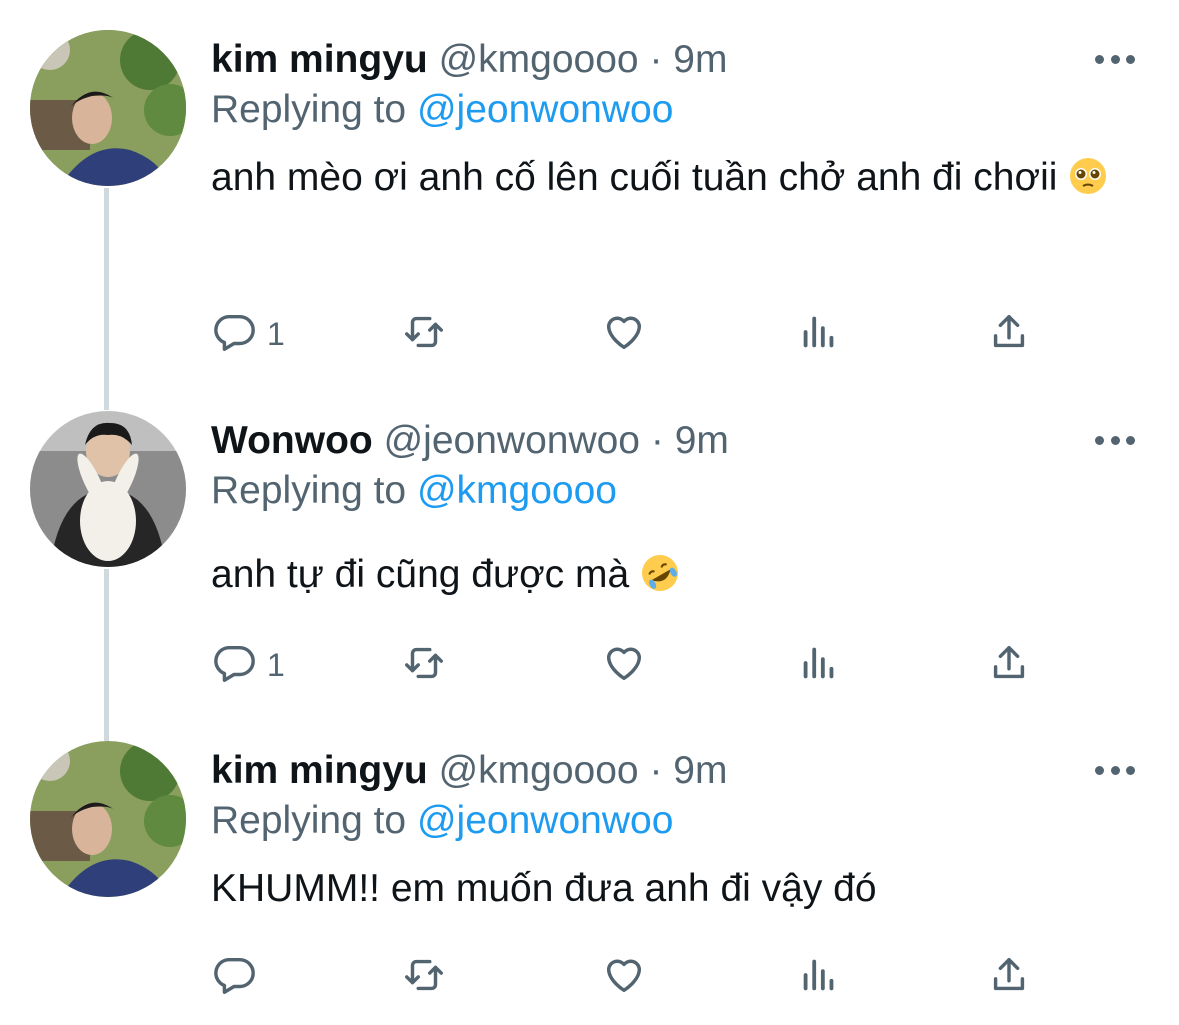  I want to click on tweet-actions, so click(626, 977).